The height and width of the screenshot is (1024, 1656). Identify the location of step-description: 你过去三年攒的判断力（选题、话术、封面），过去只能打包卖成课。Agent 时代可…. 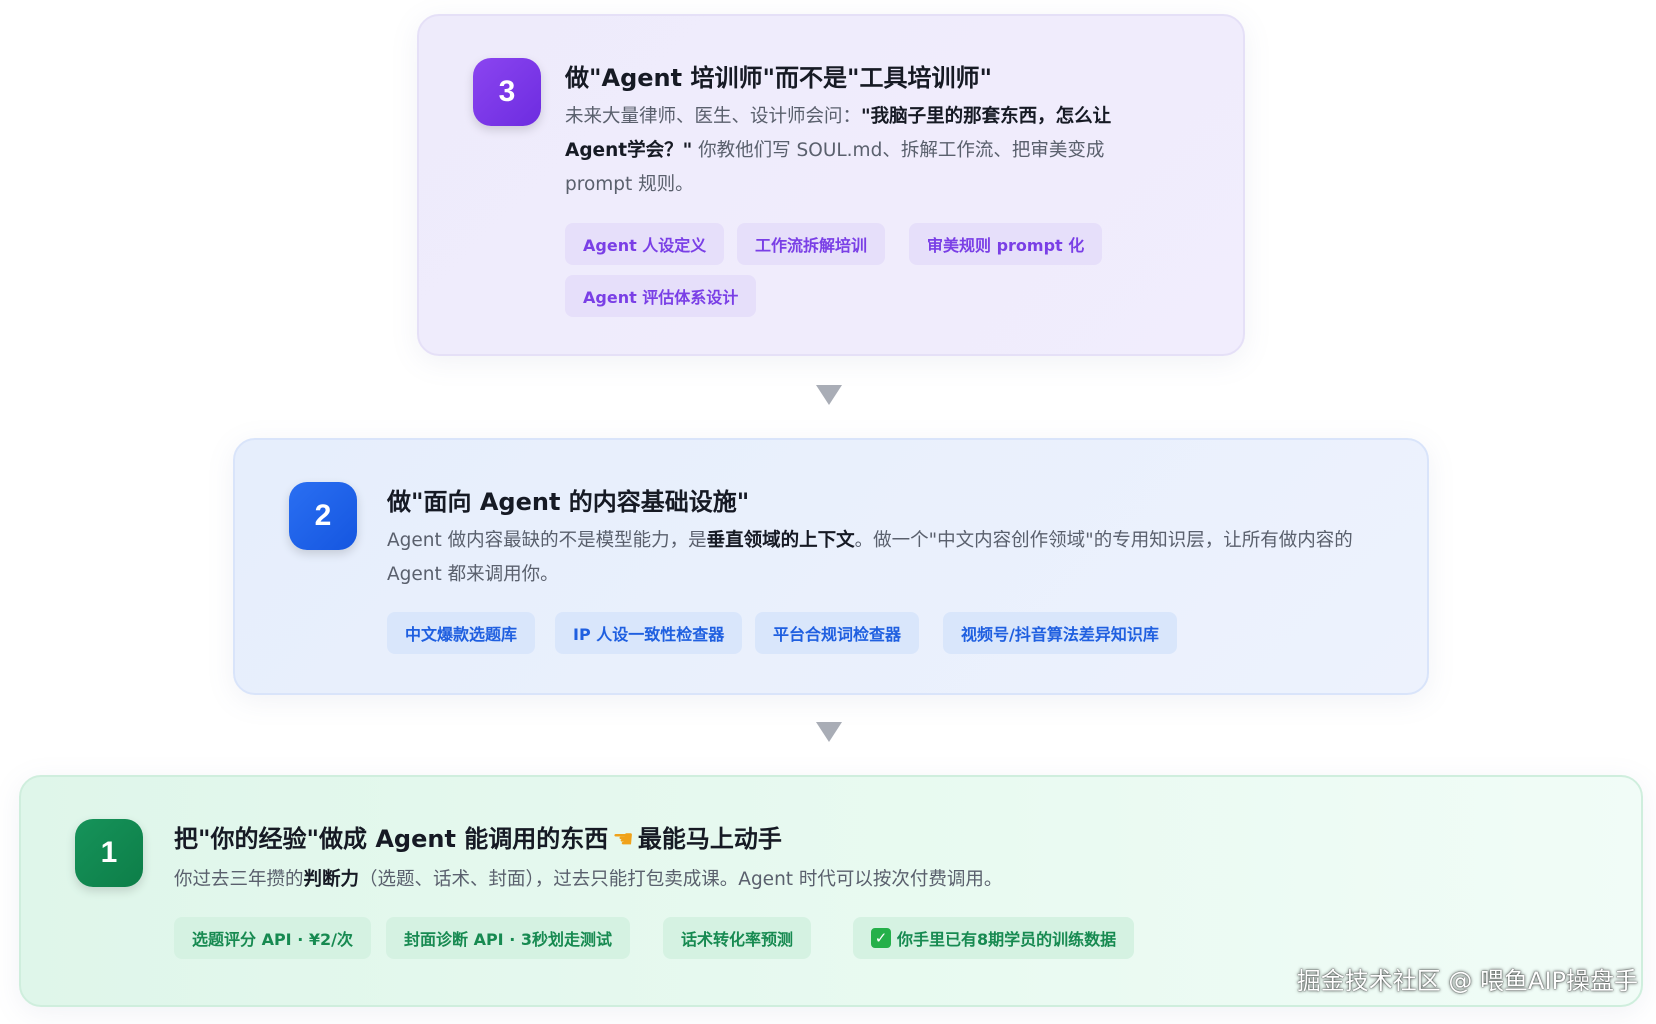
(588, 879).